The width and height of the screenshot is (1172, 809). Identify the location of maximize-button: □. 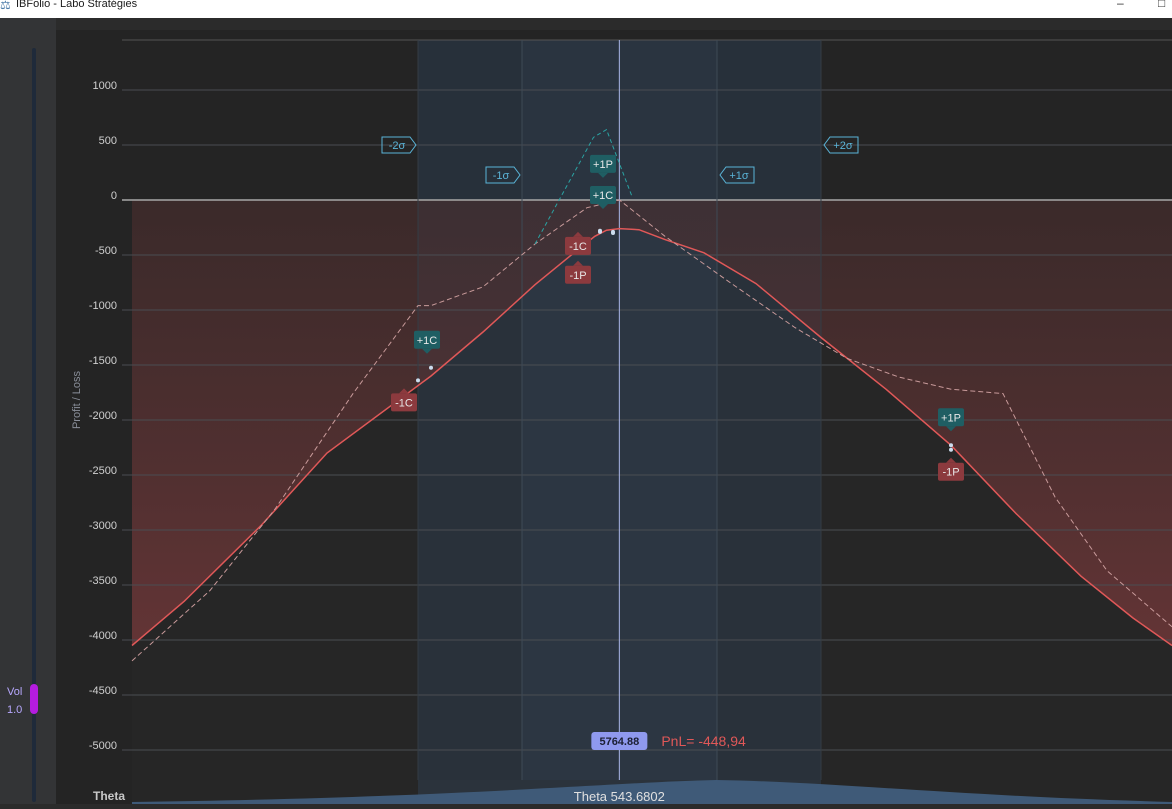
(1161, 5).